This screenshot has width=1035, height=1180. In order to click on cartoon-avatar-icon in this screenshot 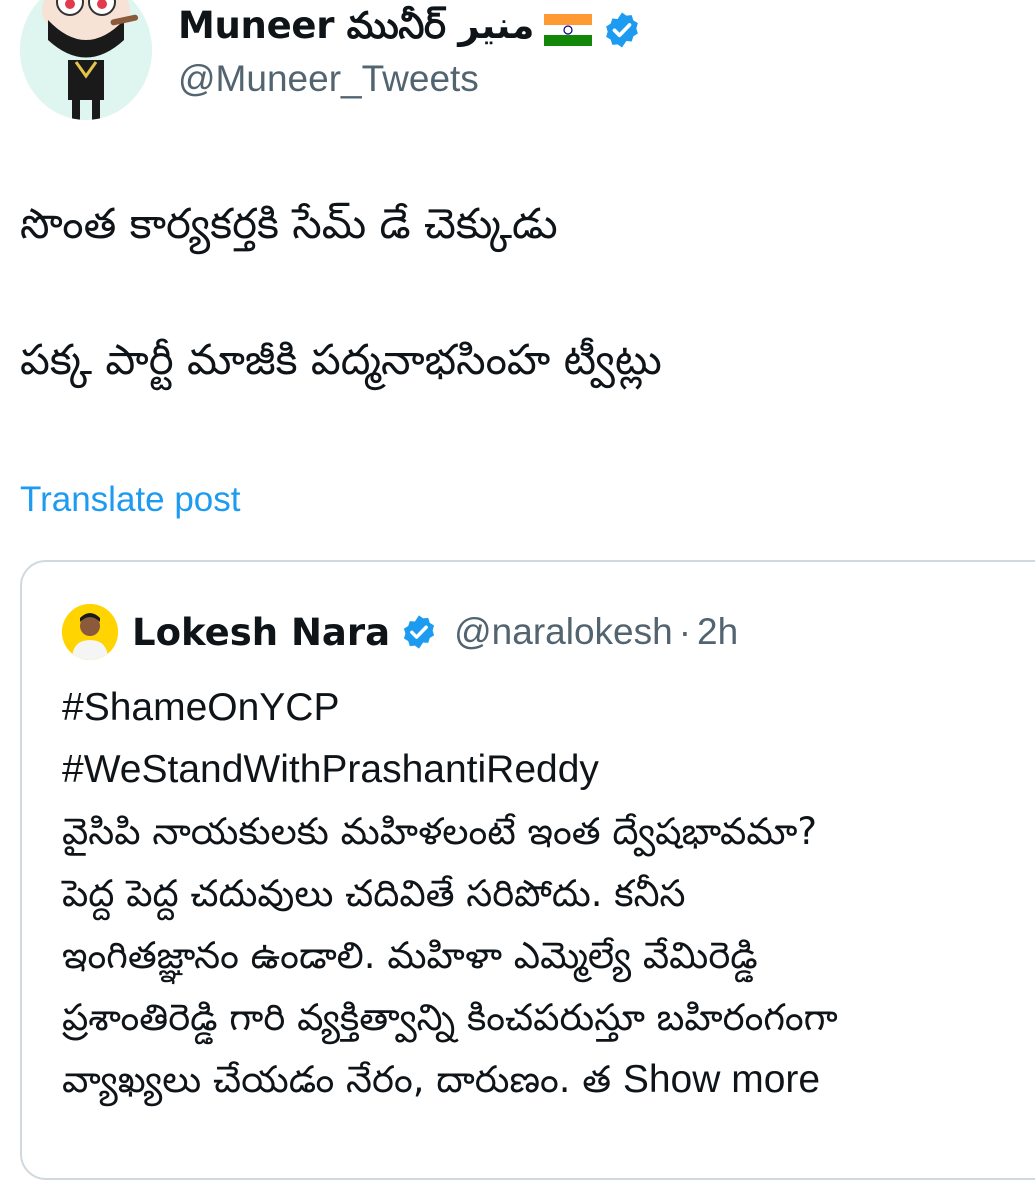, I will do `click(86, 60)`.